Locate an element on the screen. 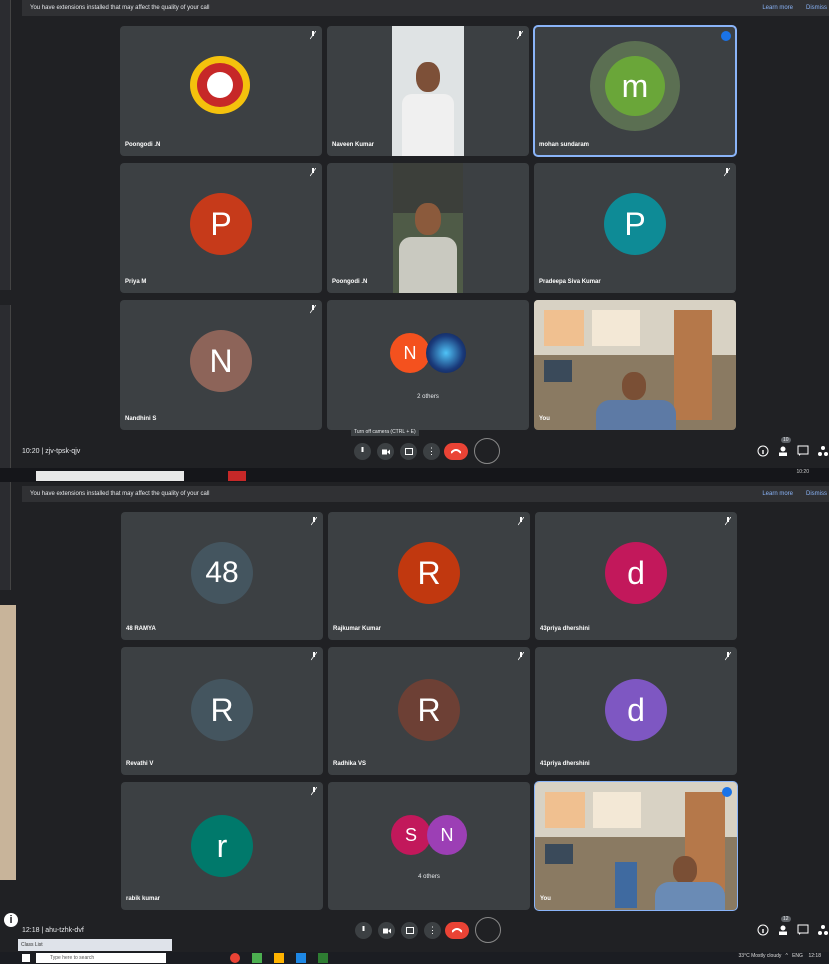  chrome-taskbar-icon is located at coordinates (235, 958).